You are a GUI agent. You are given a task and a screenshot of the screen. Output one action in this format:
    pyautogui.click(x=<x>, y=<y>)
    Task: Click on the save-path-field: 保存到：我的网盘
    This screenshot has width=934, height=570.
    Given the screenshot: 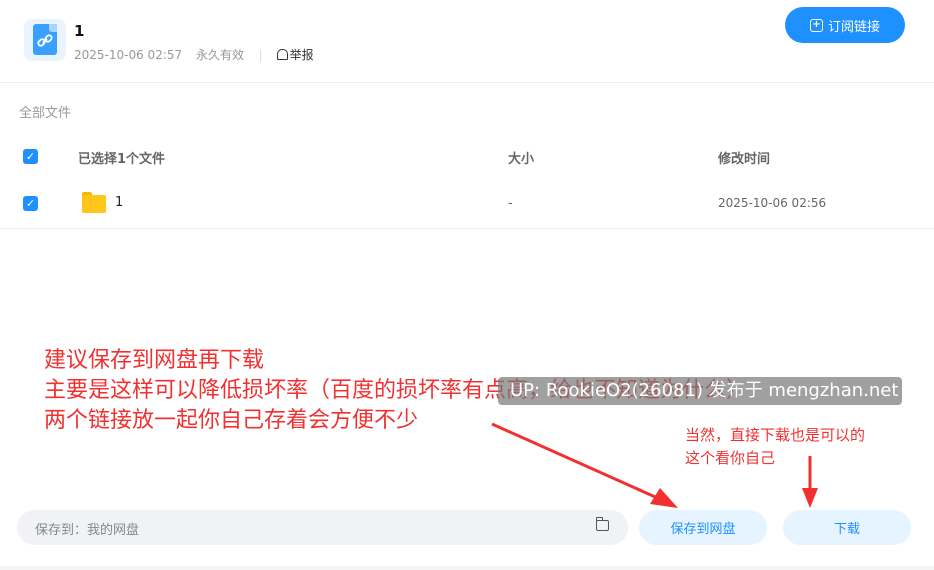 What is the action you would take?
    pyautogui.click(x=322, y=527)
    